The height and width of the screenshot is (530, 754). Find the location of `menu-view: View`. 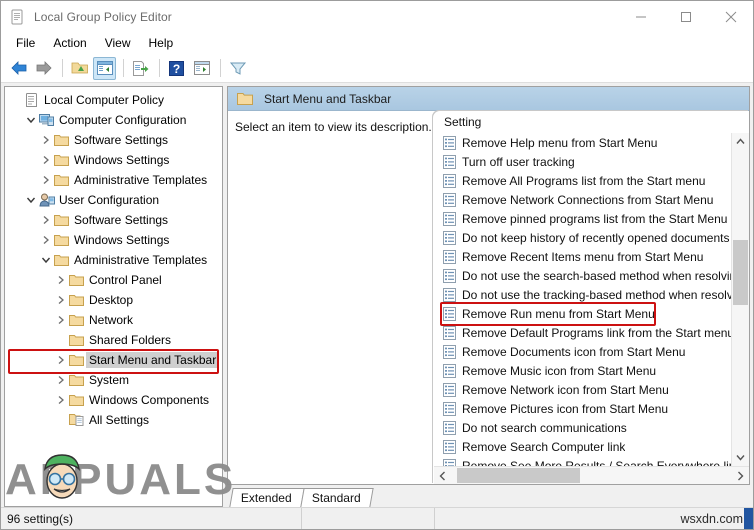

menu-view: View is located at coordinates (118, 43).